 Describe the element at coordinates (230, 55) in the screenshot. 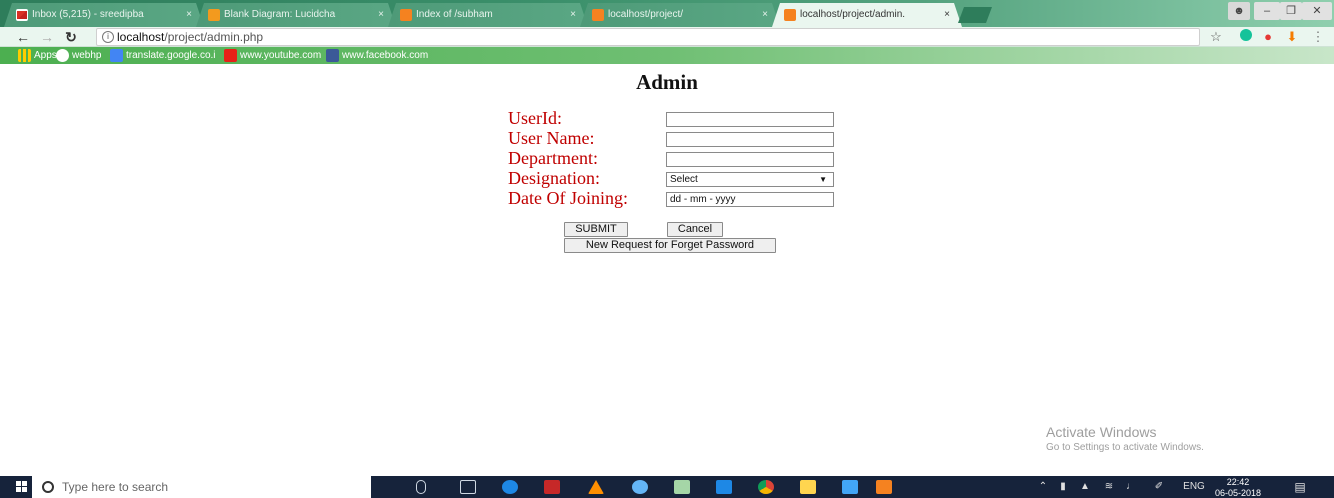

I see `youtube-icon` at that location.